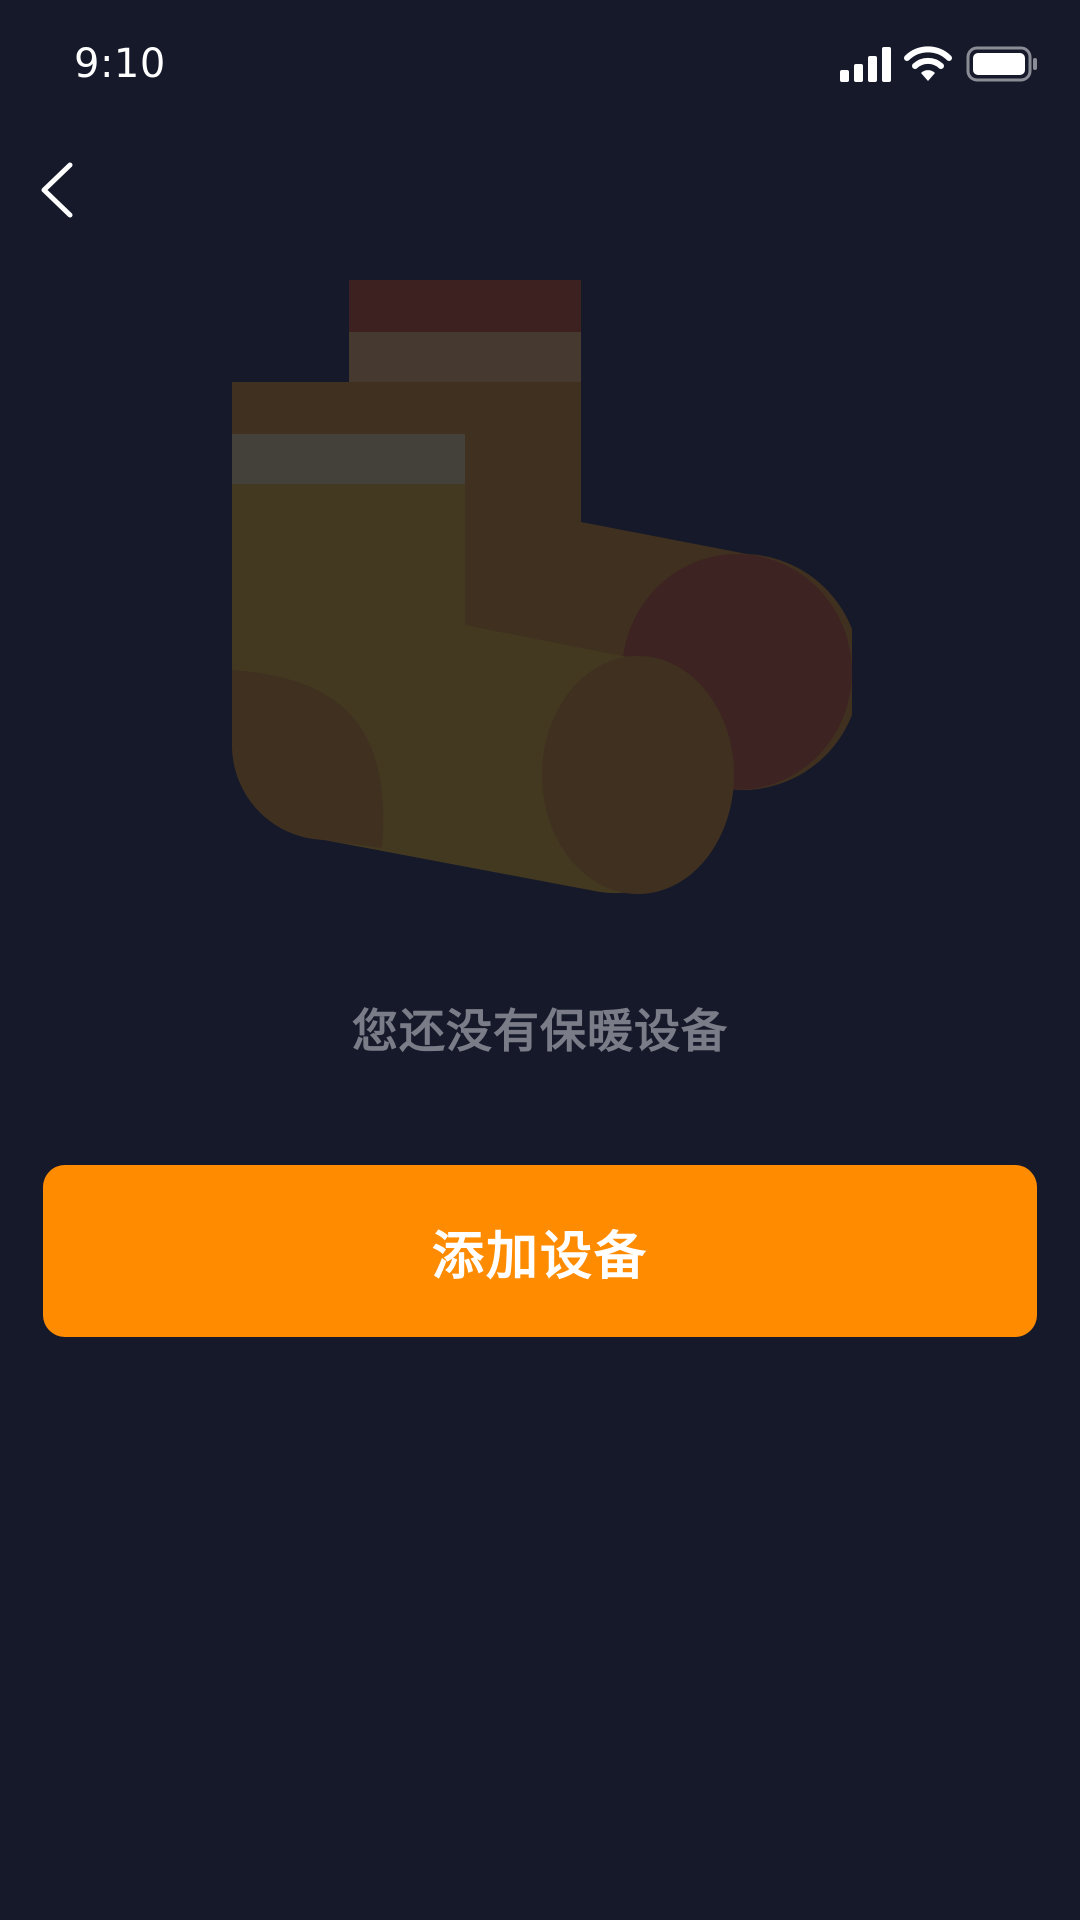 Image resolution: width=1080 pixels, height=1920 pixels. Describe the element at coordinates (540, 65) in the screenshot. I see `status-bar: 9:10` at that location.